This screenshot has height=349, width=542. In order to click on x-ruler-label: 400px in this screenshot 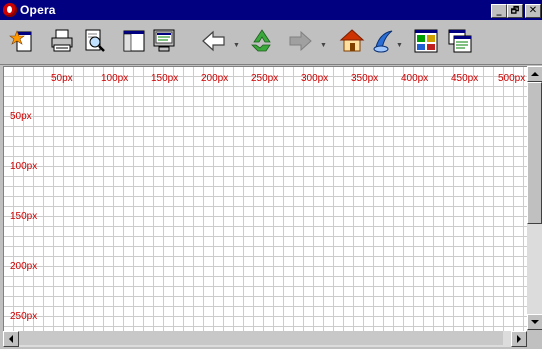, I will do `click(415, 78)`.